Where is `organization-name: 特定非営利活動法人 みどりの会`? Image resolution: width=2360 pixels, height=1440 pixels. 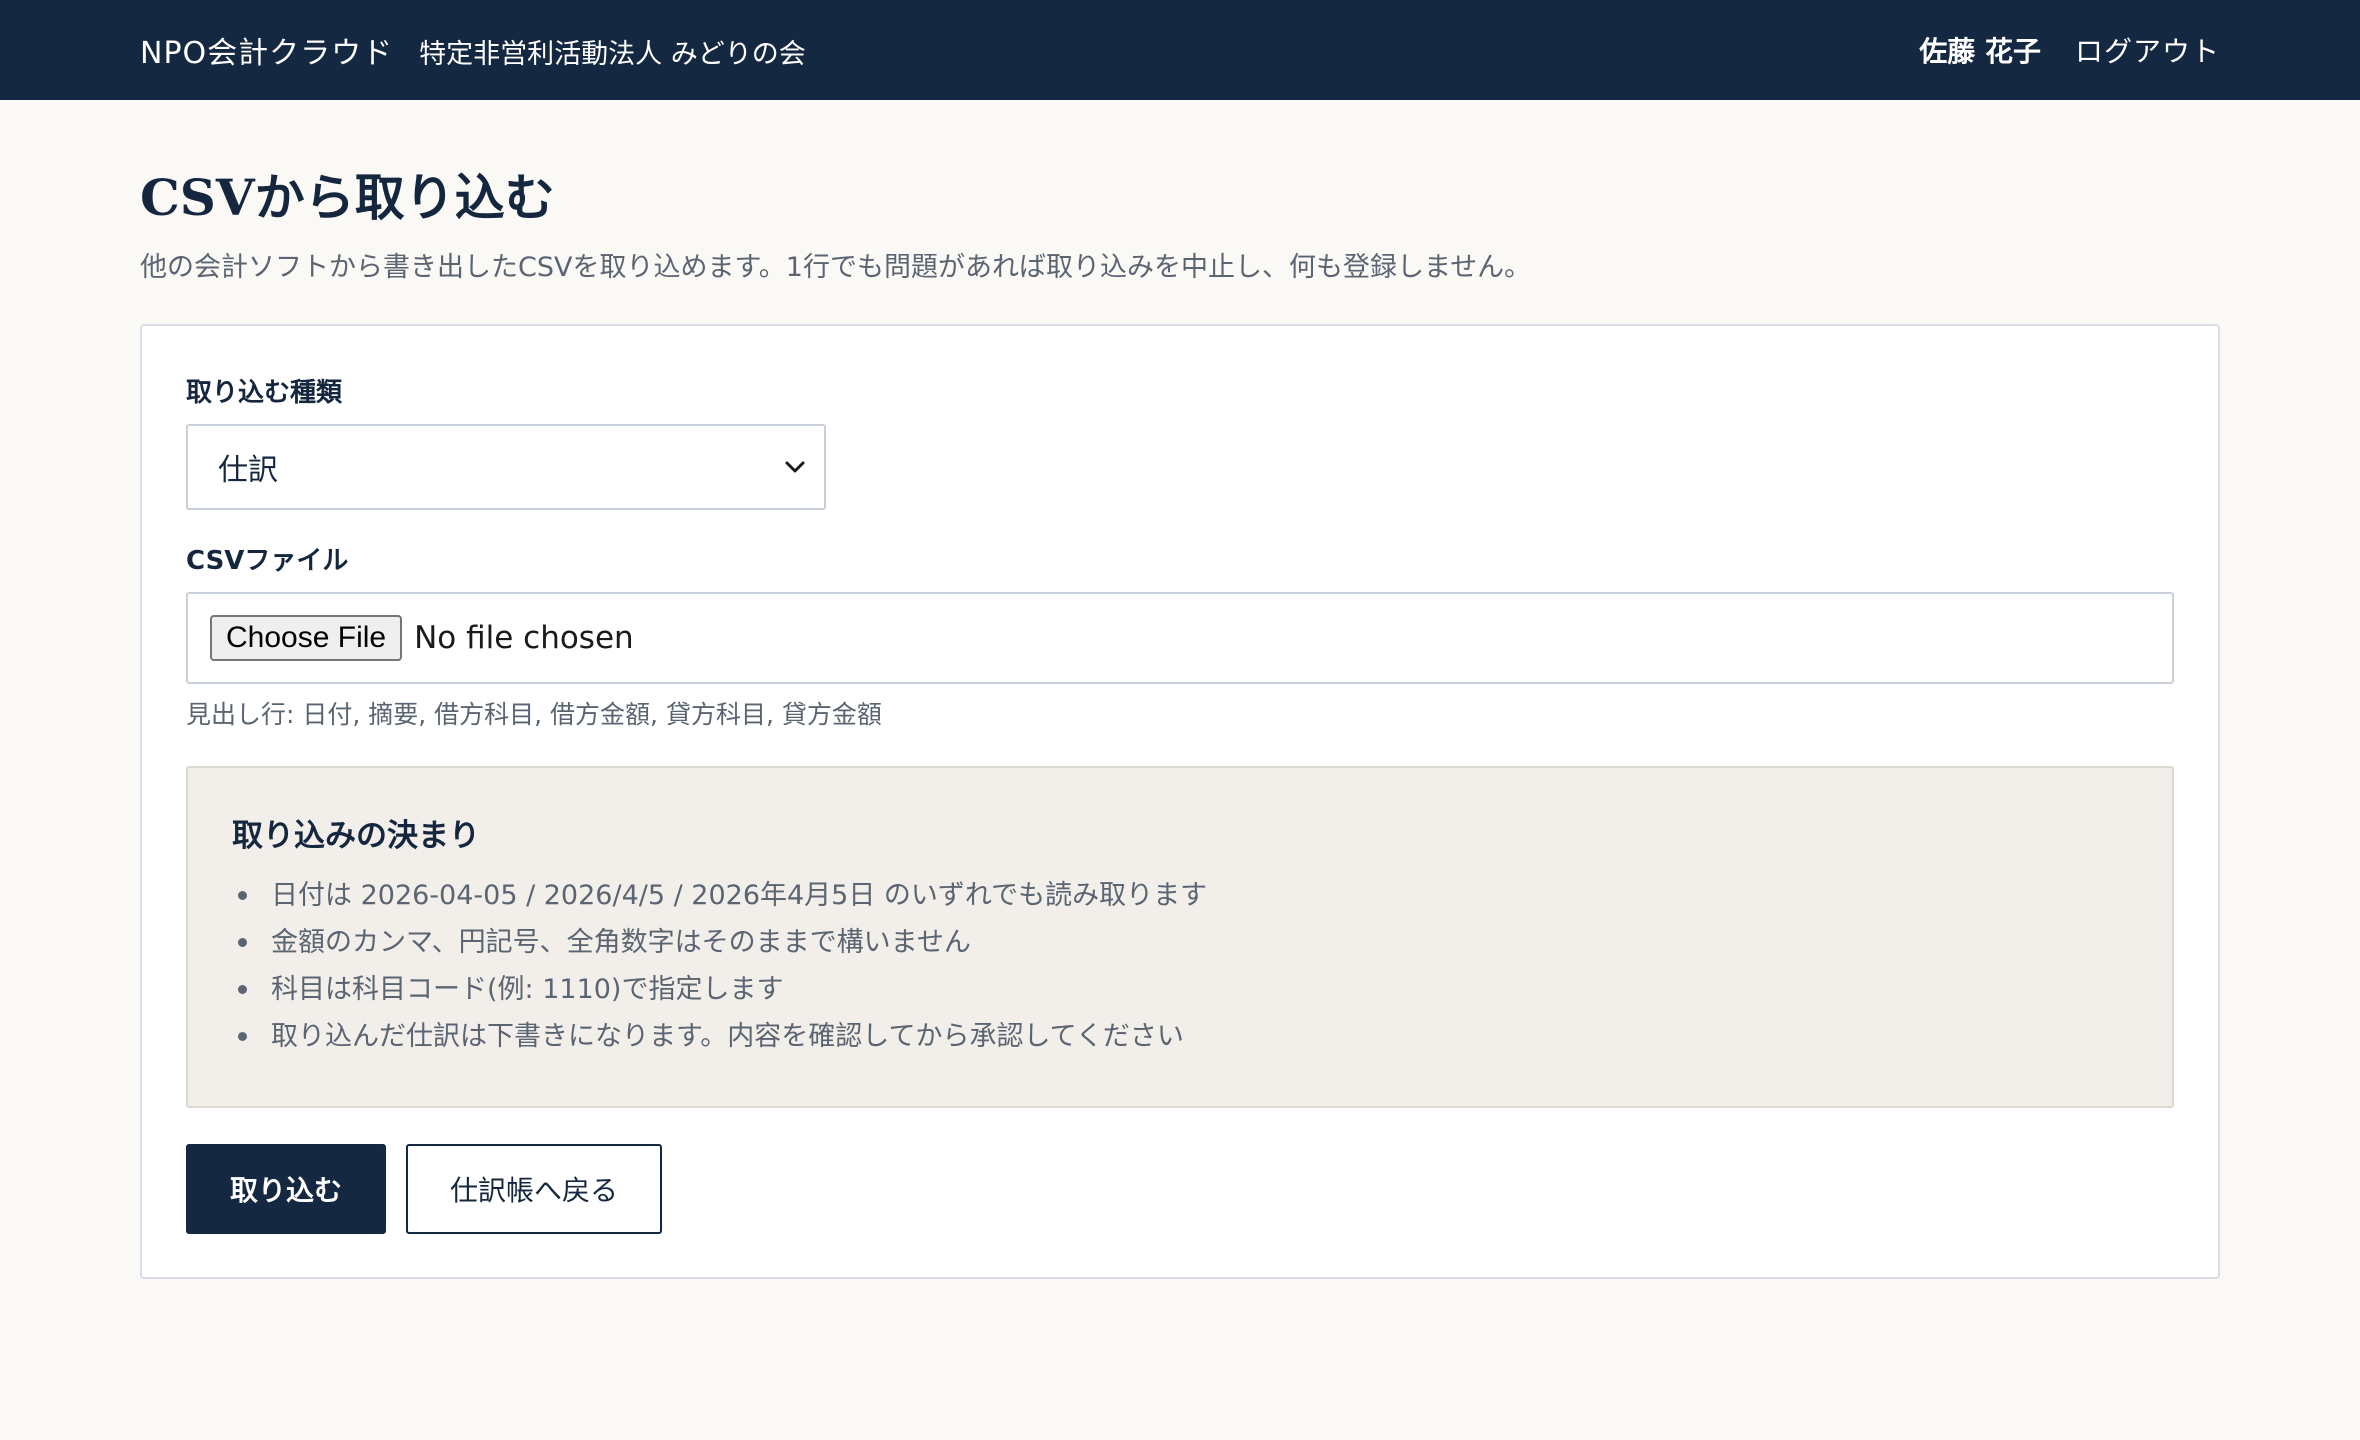 organization-name: 特定非営利活動法人 みどりの会 is located at coordinates (612, 54).